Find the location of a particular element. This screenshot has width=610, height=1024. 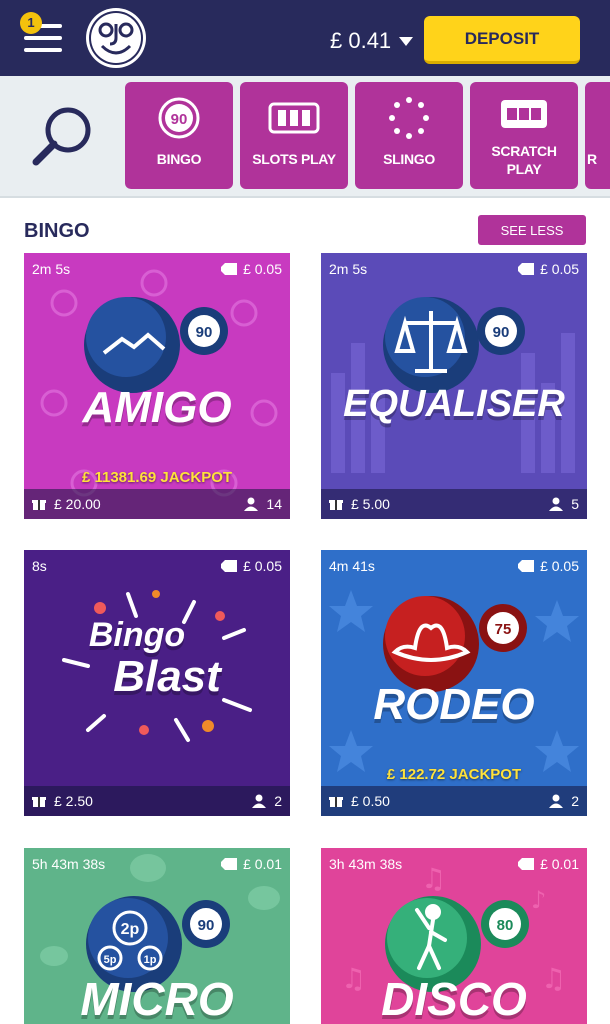

game-title: RODEO is located at coordinates (454, 704).